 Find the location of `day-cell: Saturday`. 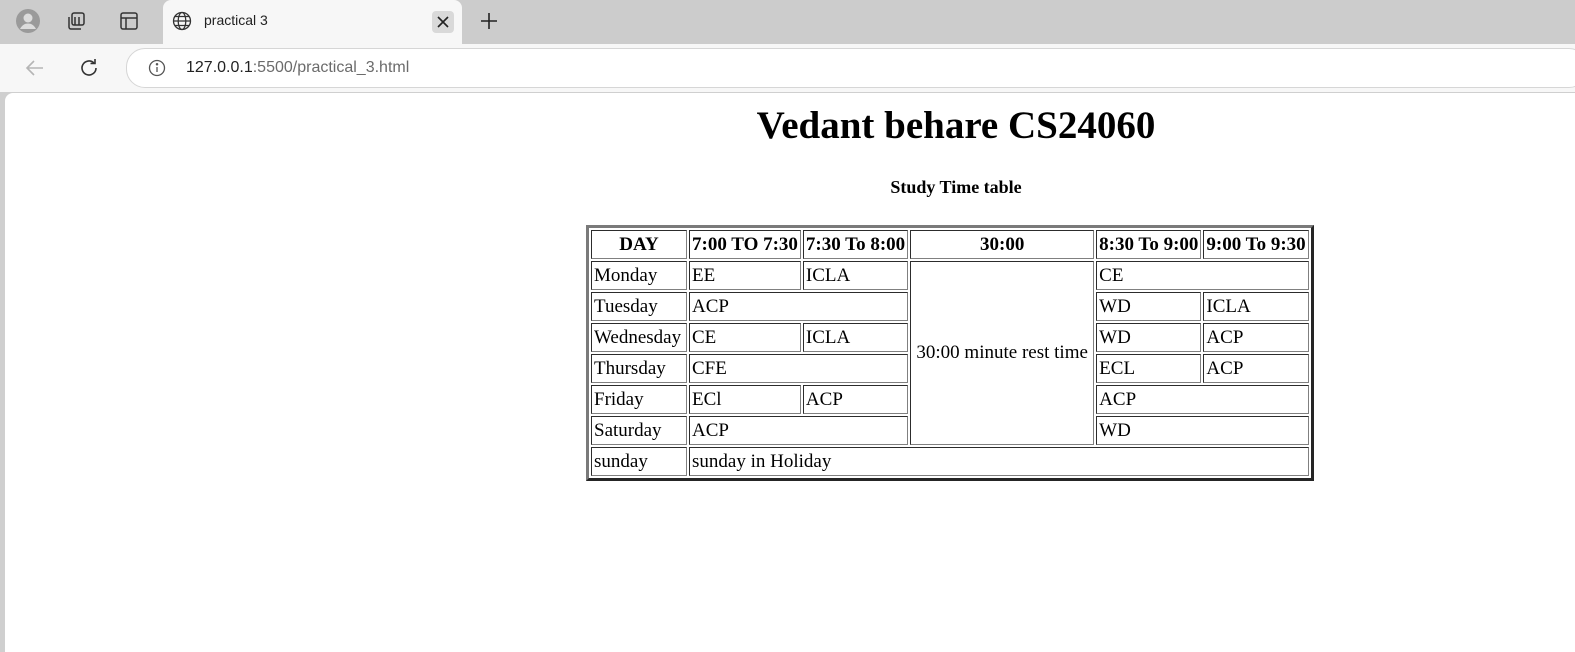

day-cell: Saturday is located at coordinates (639, 430).